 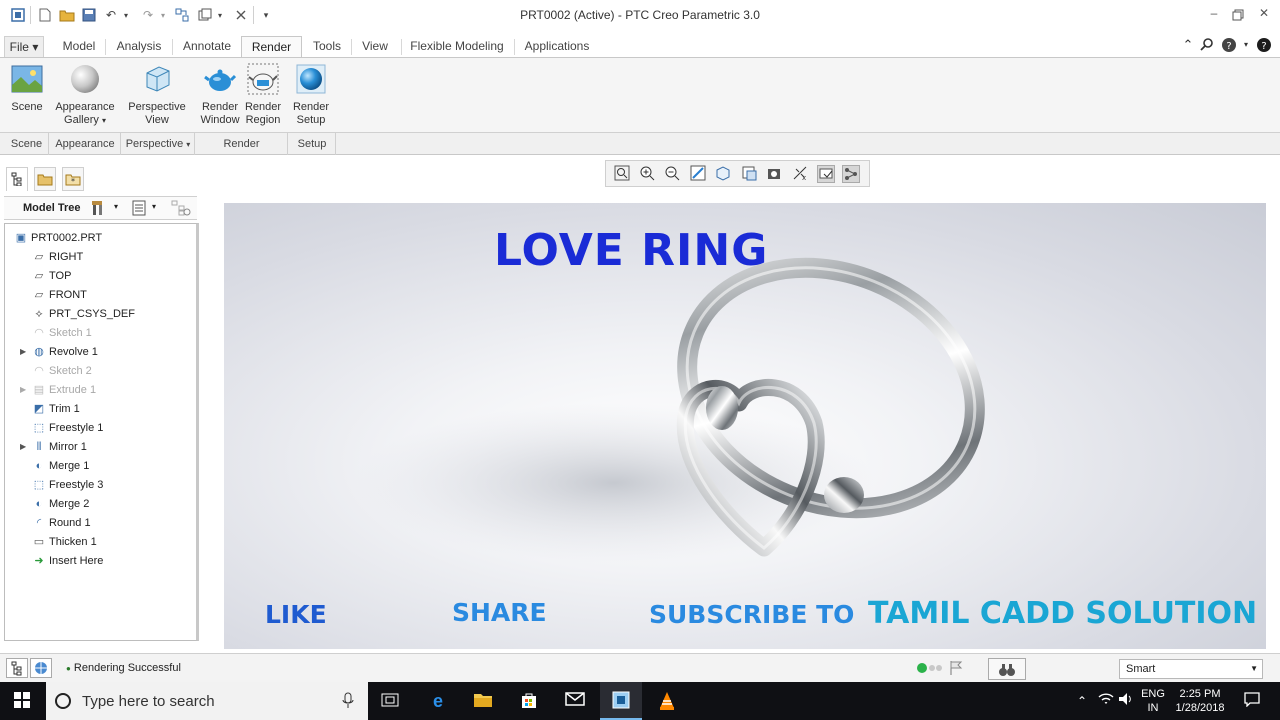 I want to click on favorites-tab: *, so click(x=73, y=179).